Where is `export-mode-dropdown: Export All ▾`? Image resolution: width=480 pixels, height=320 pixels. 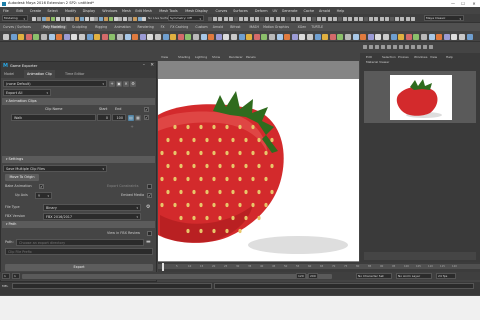 export-mode-dropdown: Export All ▾ is located at coordinates (27, 92).